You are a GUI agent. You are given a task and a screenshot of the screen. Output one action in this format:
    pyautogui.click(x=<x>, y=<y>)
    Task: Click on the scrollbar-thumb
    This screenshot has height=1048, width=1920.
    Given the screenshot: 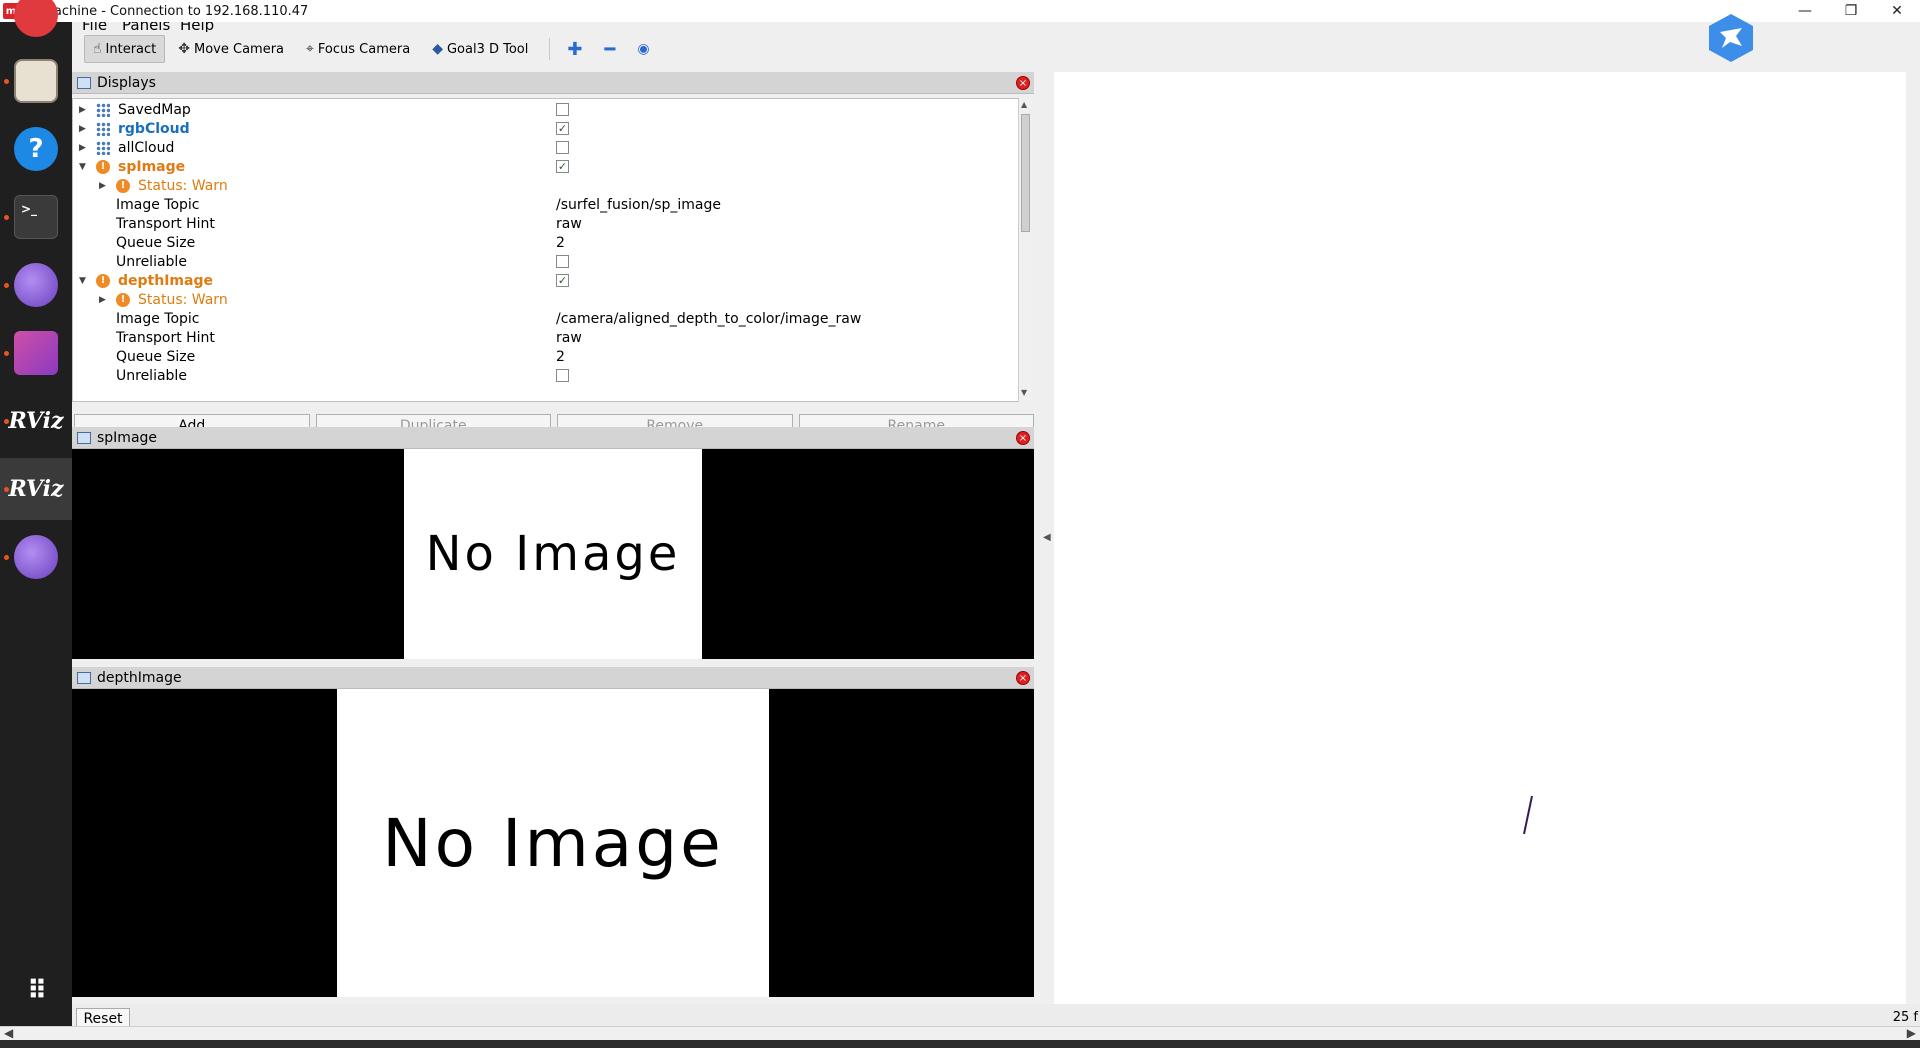 What is the action you would take?
    pyautogui.click(x=1025, y=173)
    